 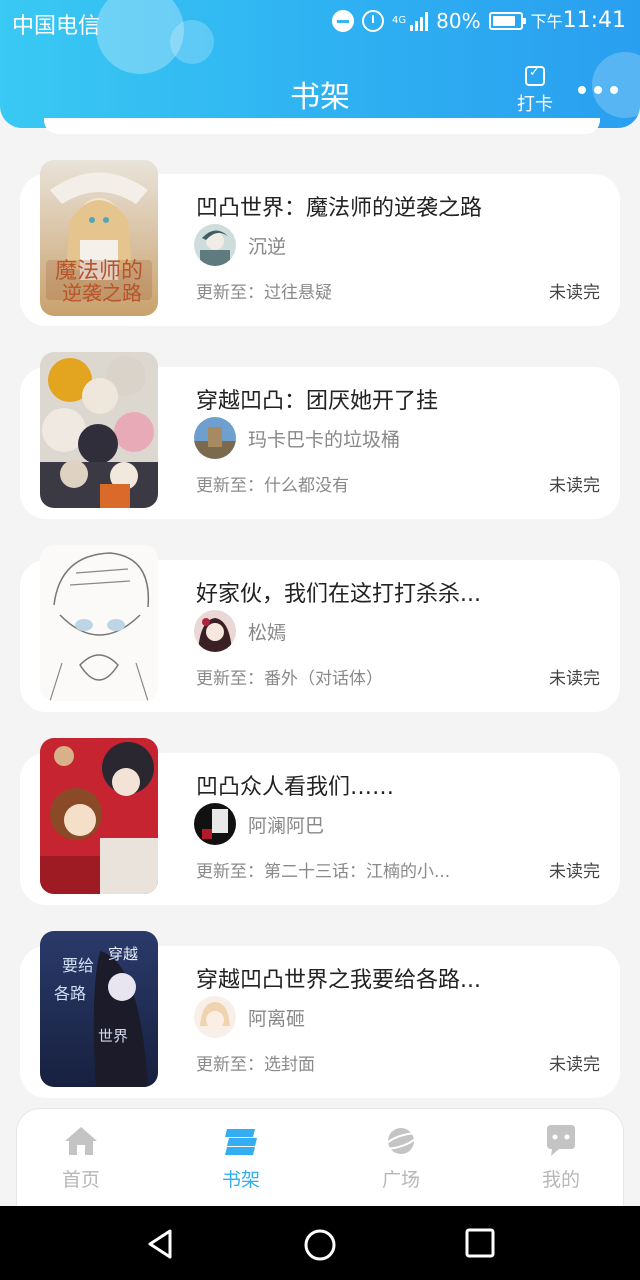 I want to click on tab-label: 书架, so click(x=240, y=1180).